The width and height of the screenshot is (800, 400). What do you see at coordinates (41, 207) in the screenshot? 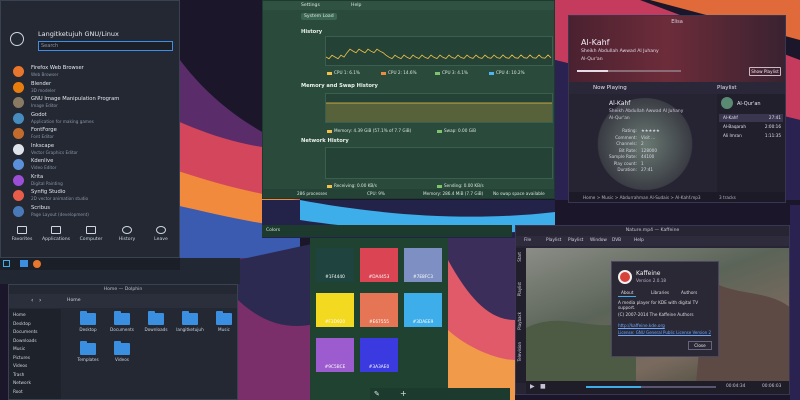
I see `app-name: Scribus` at bounding box center [41, 207].